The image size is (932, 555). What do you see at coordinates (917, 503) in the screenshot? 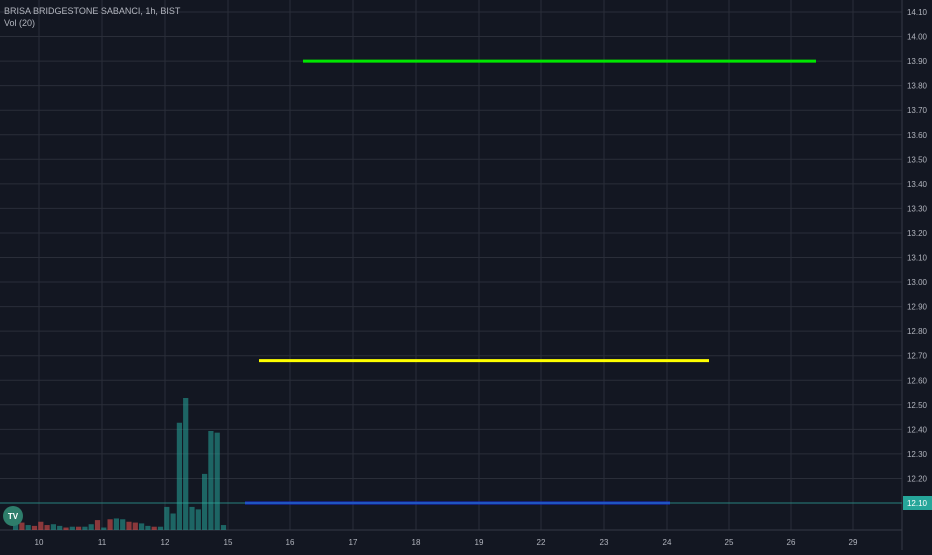
I see `last-price-label: 12.10` at bounding box center [917, 503].